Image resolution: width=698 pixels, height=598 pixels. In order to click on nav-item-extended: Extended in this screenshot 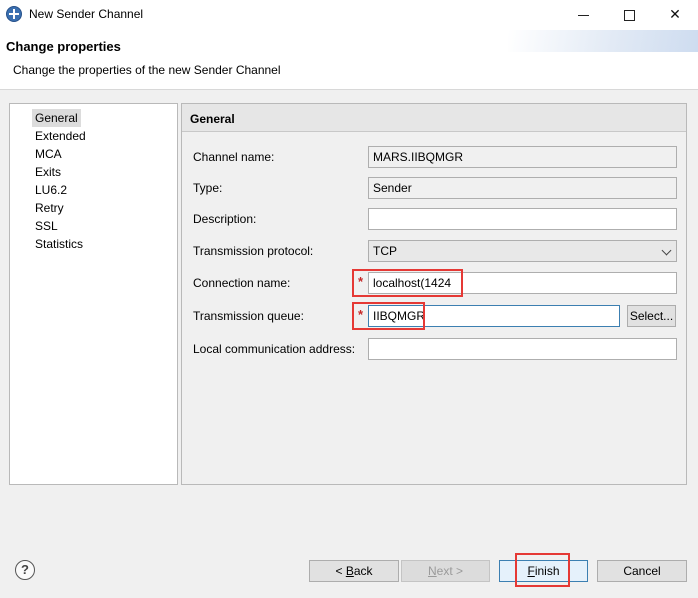, I will do `click(60, 136)`.